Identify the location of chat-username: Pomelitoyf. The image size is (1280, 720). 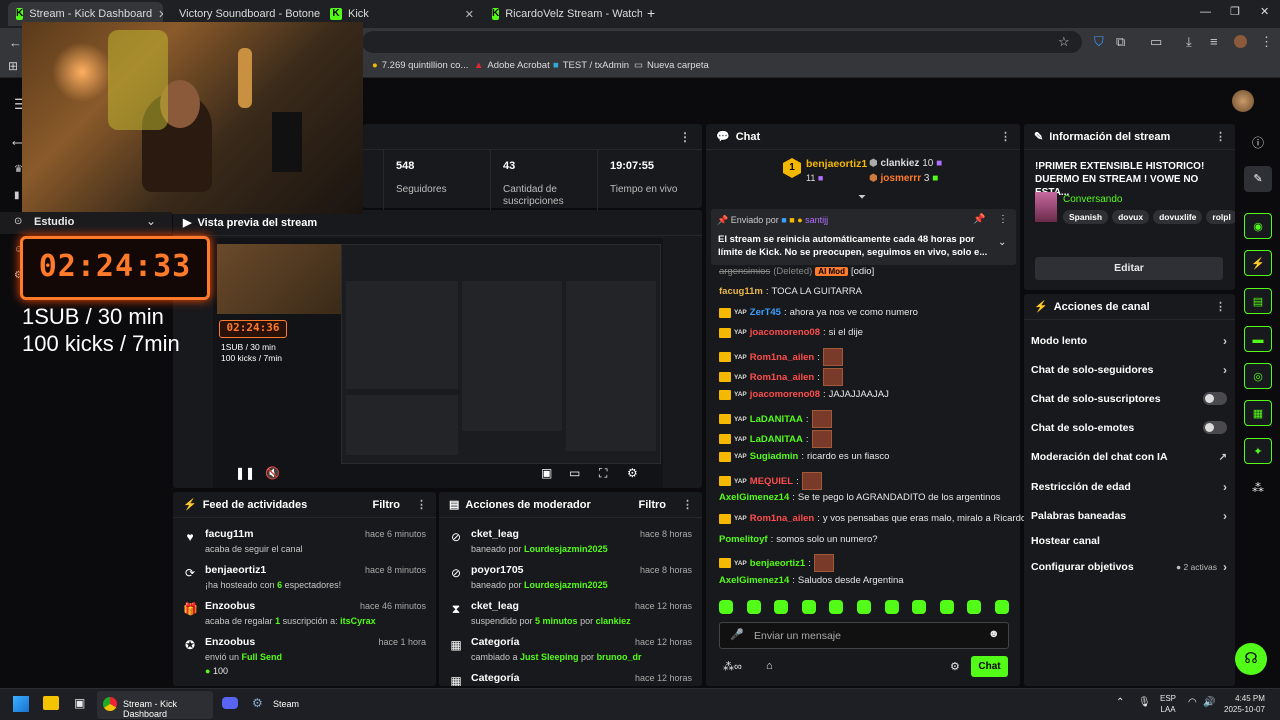
(743, 539).